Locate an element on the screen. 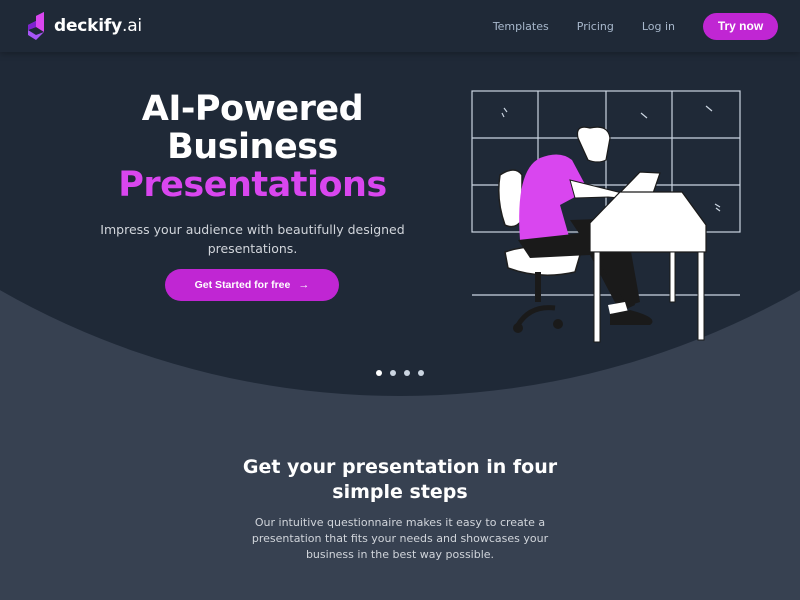 The image size is (800, 600). hero-illustration is located at coordinates (606, 216).